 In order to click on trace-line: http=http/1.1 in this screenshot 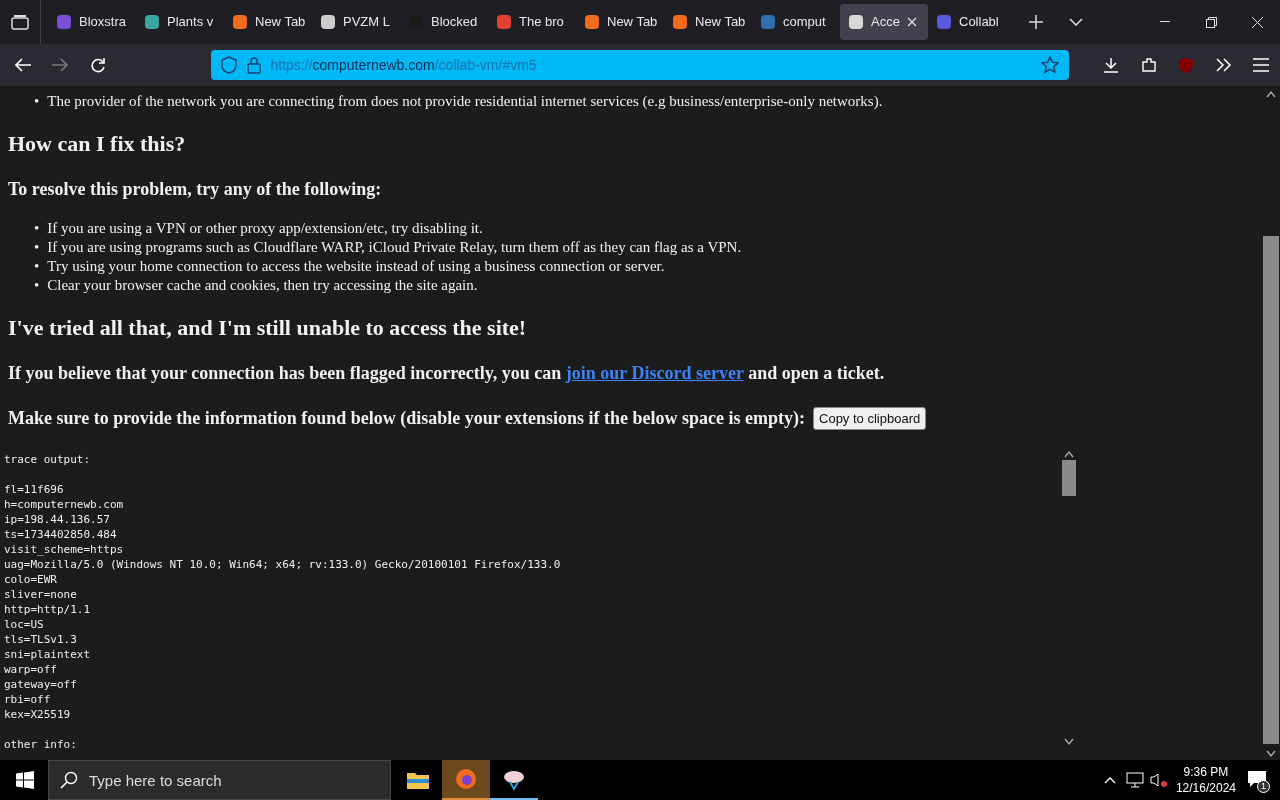, I will do `click(47, 609)`.